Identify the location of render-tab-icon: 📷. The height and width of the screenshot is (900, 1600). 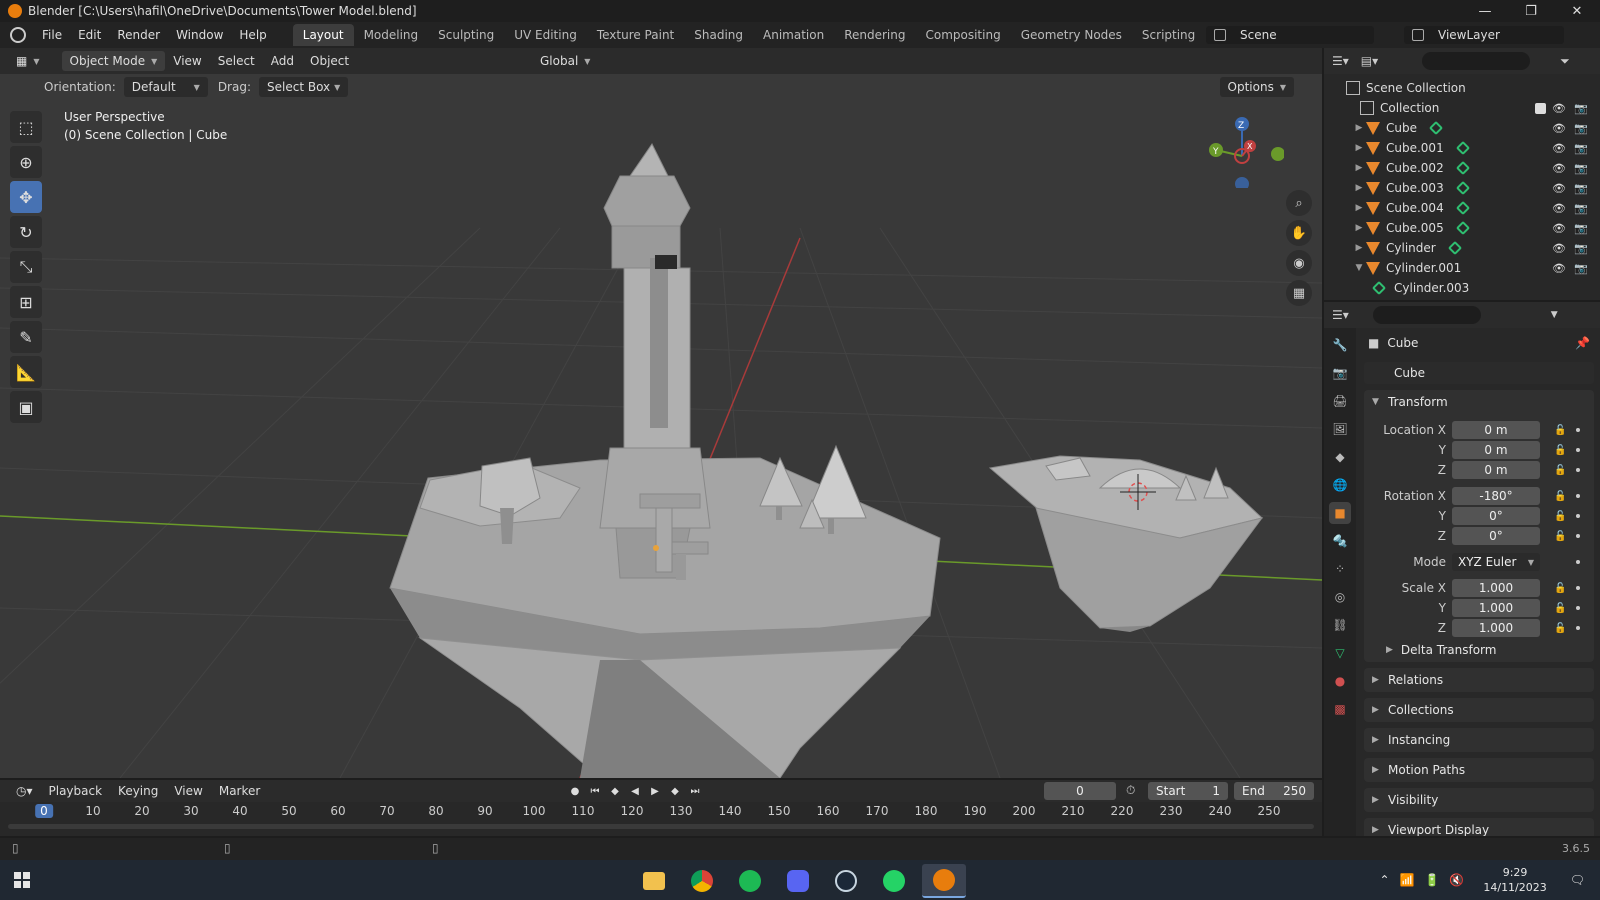
(1340, 373).